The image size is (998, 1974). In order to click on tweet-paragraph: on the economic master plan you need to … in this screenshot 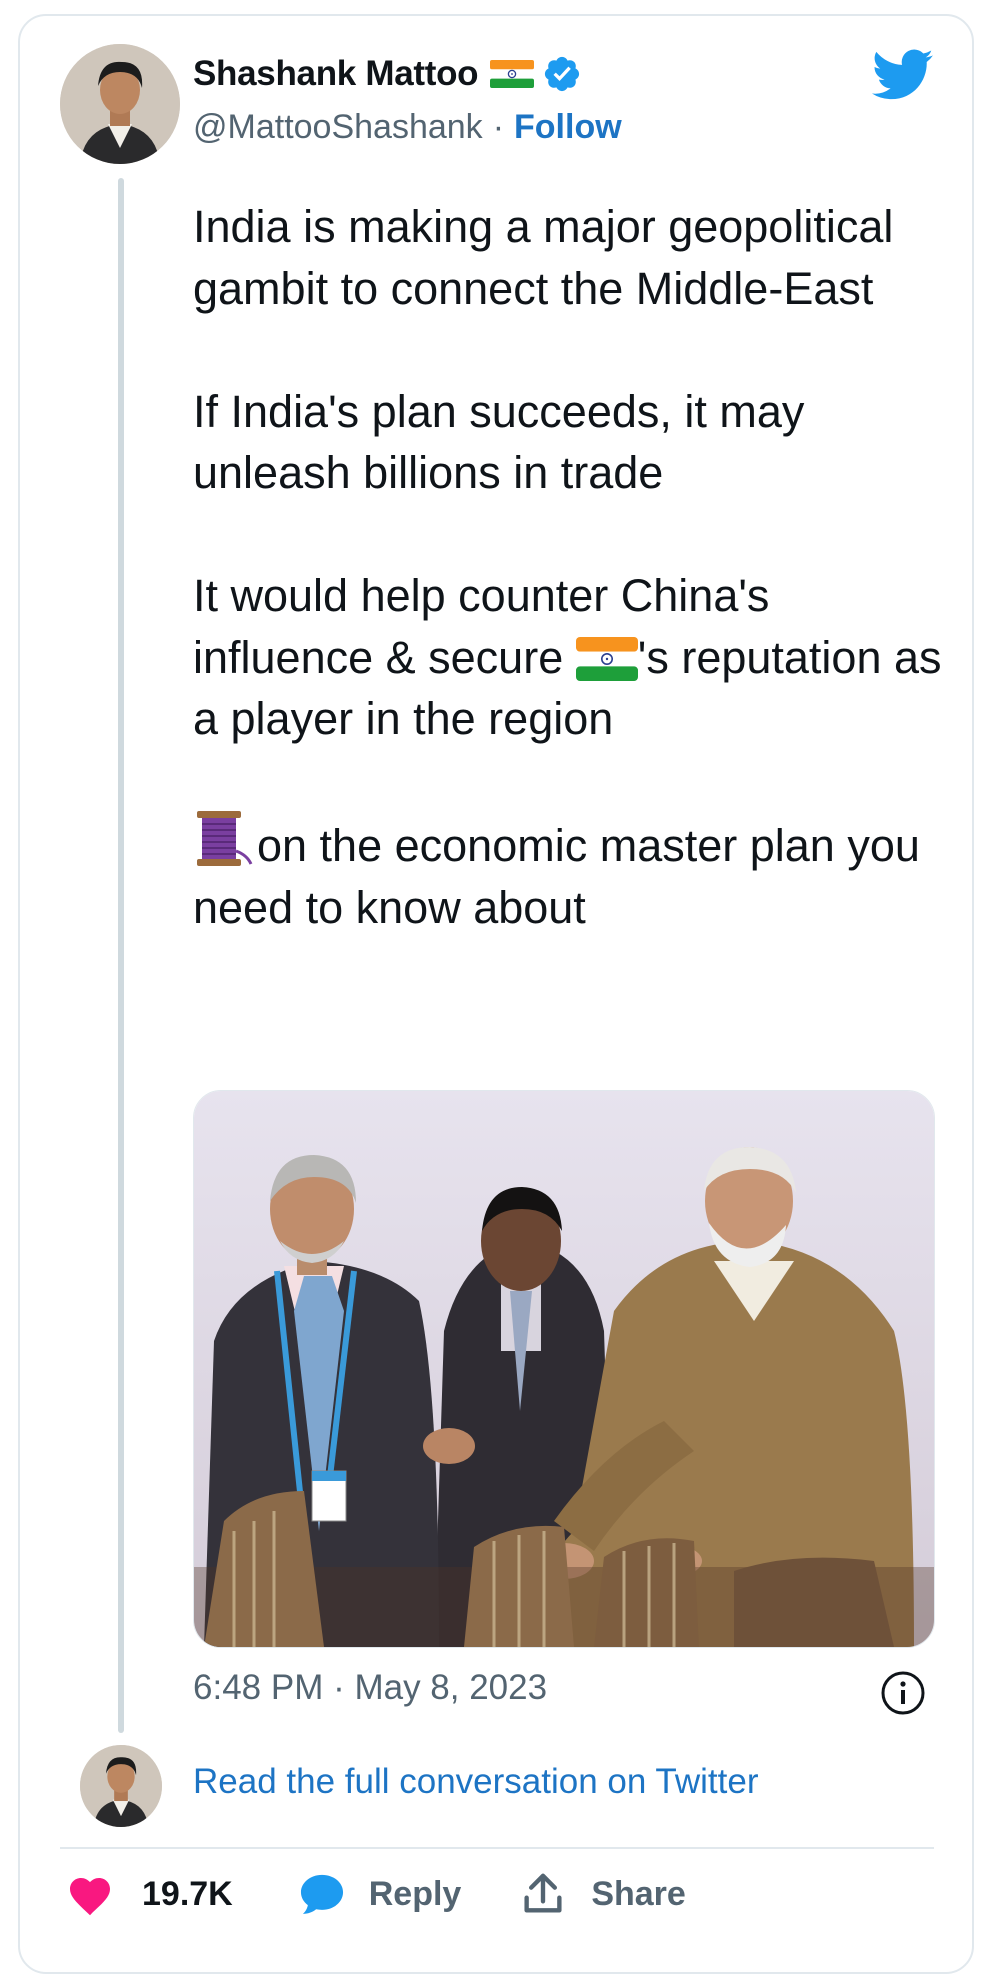, I will do `click(573, 874)`.